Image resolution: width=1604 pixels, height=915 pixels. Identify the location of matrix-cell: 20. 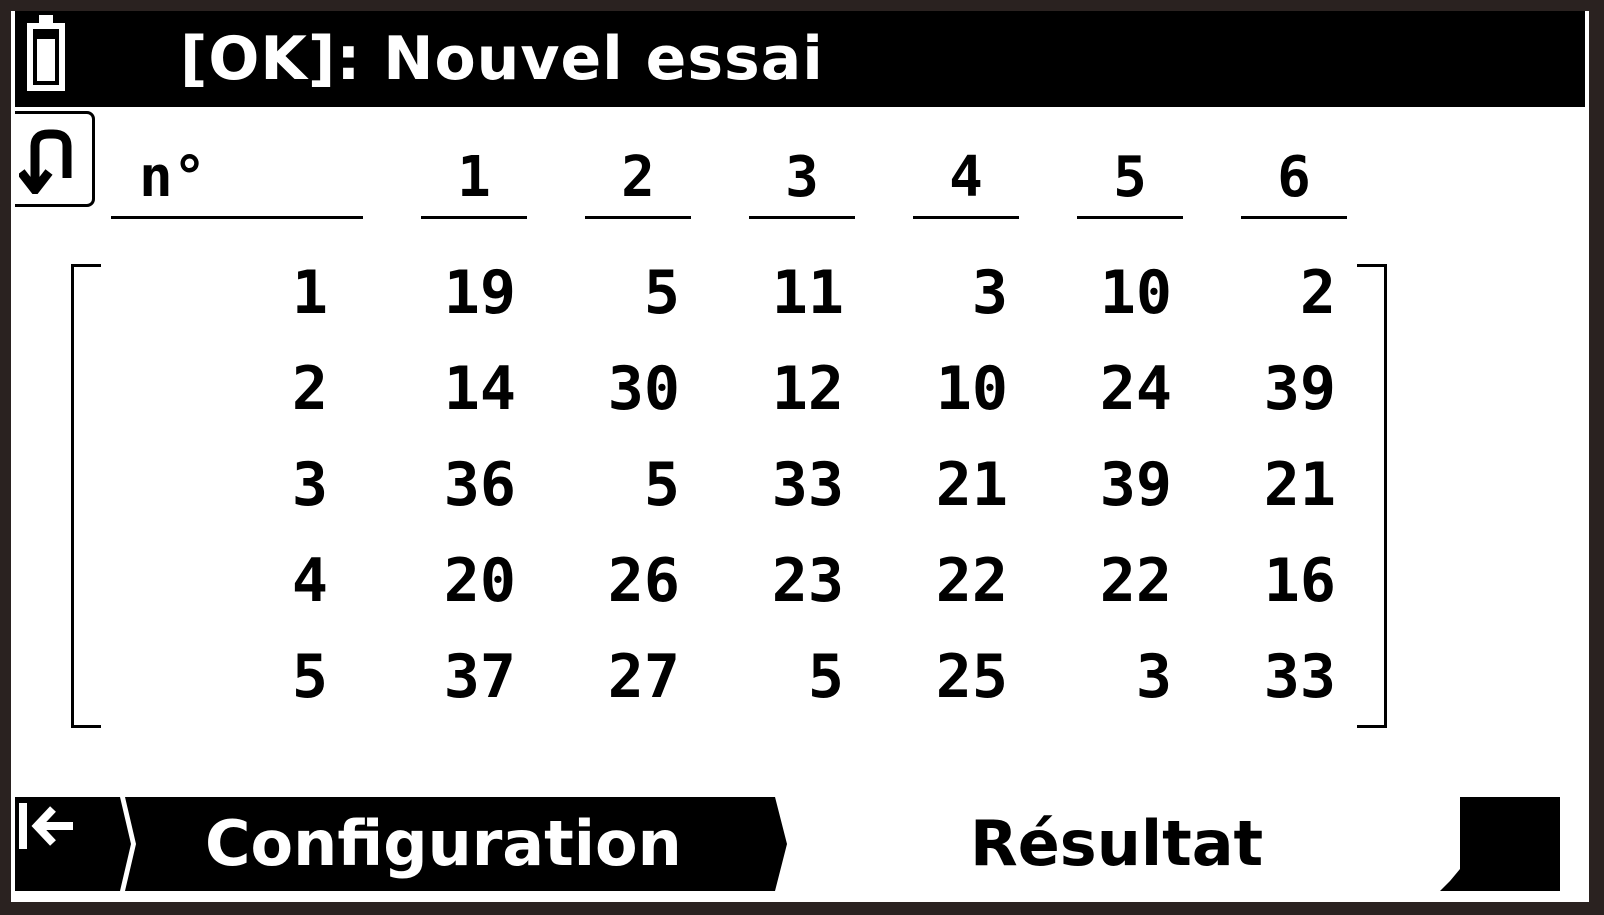
(456, 581).